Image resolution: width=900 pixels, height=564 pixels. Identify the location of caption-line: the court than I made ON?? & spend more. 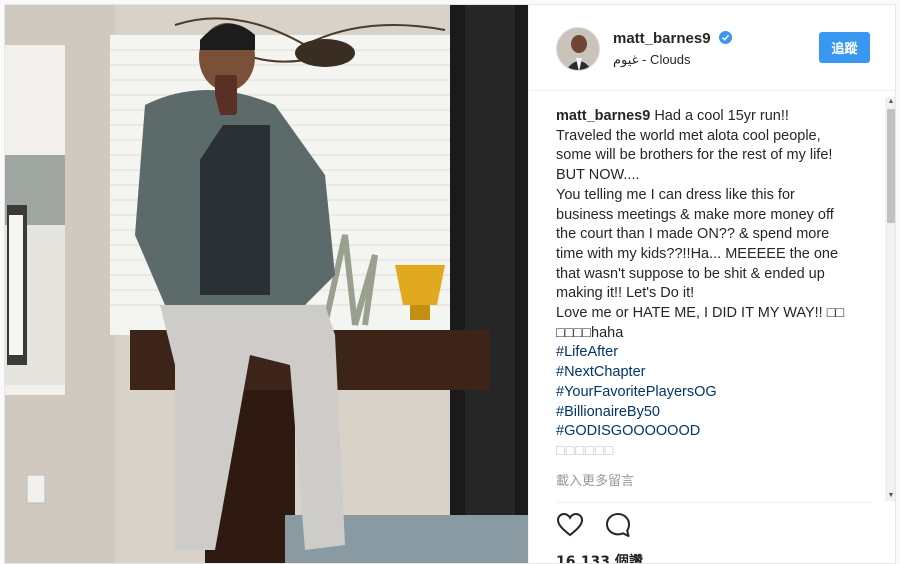
(693, 234).